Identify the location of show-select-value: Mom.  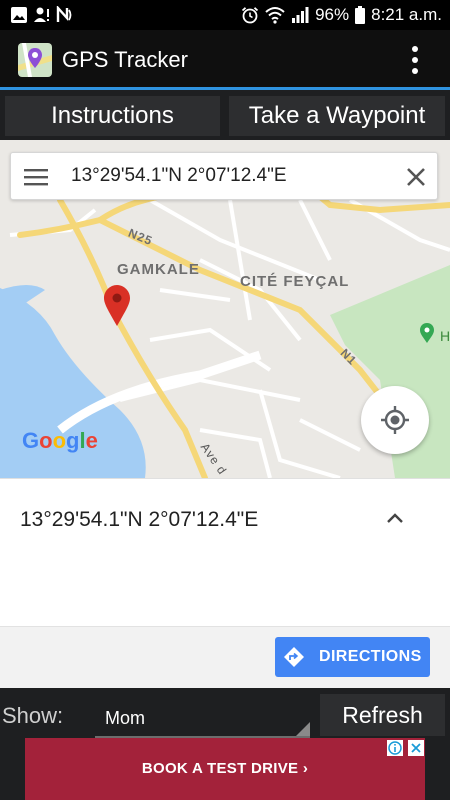
(125, 718).